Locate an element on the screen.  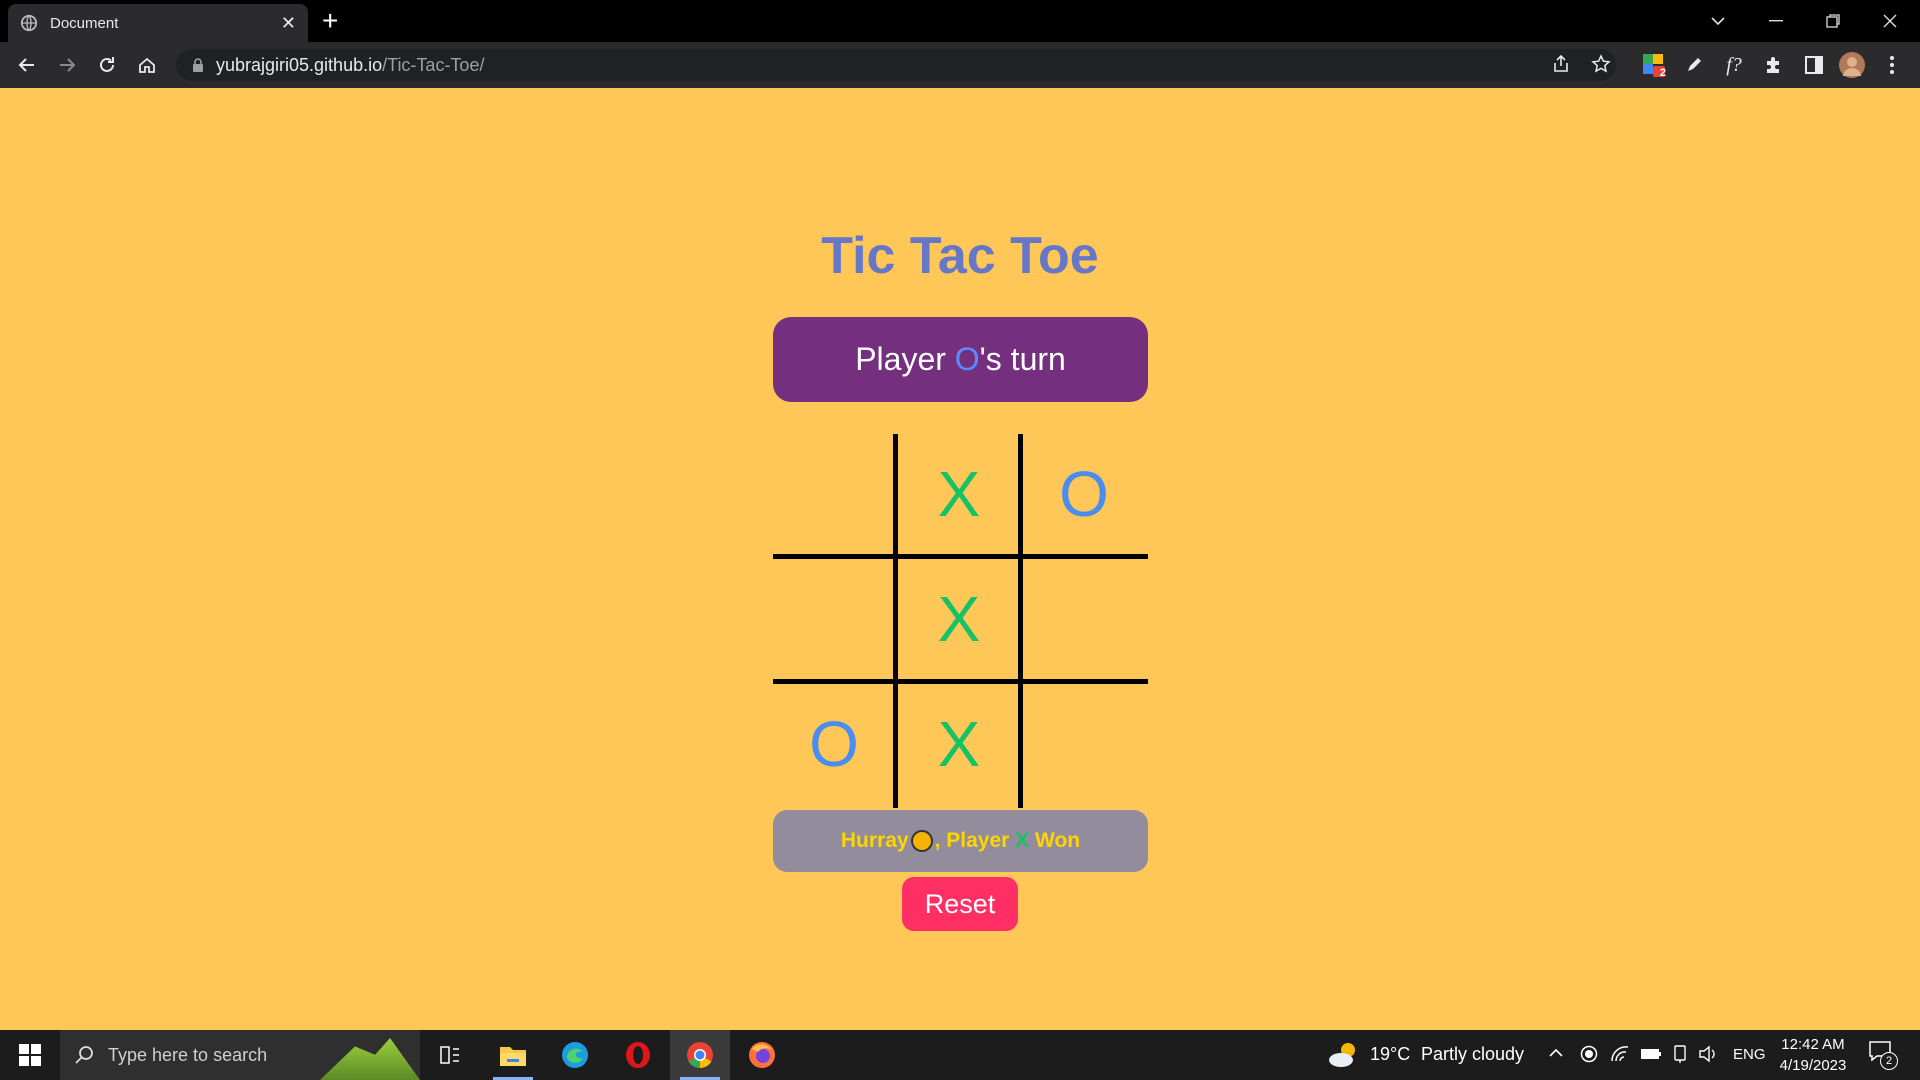
formula-icon: f? is located at coordinates (1734, 65).